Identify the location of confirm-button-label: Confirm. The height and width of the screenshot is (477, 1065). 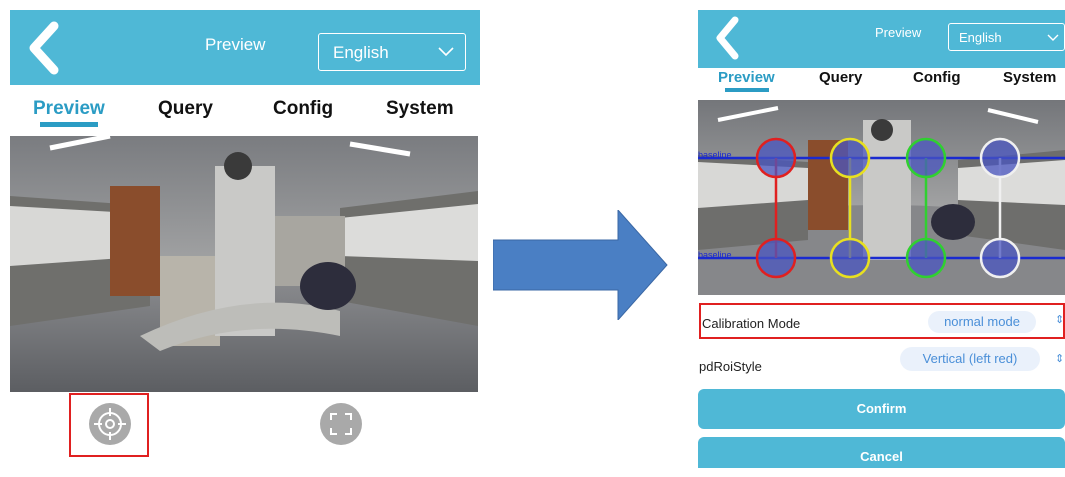
(881, 408).